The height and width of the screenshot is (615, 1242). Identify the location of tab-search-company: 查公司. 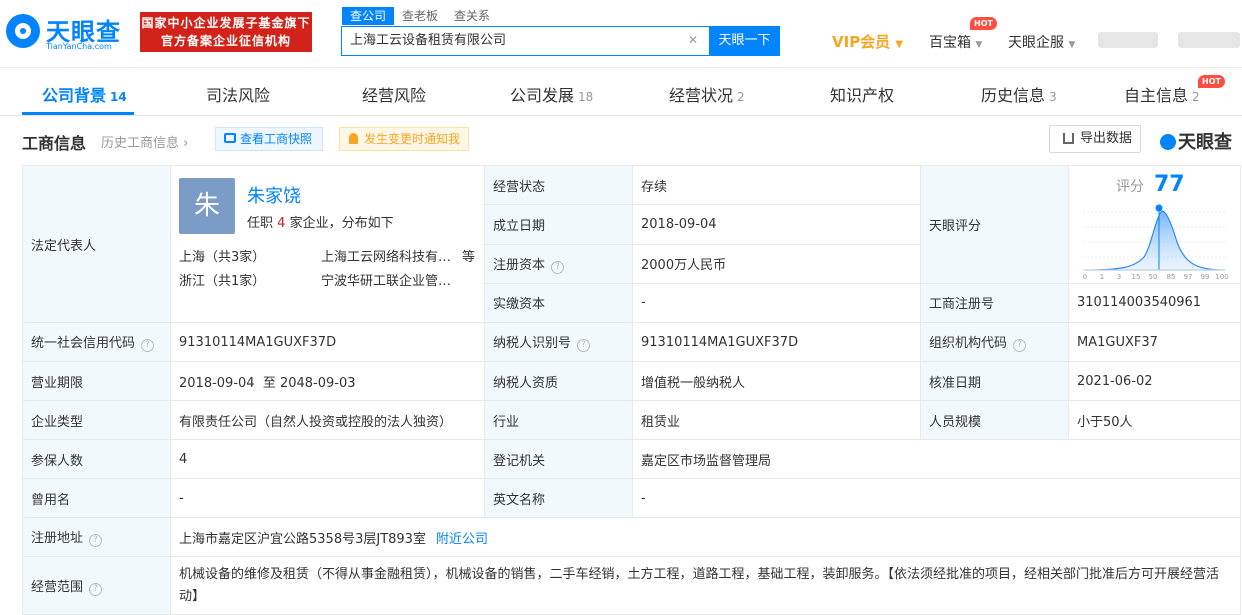
(368, 16).